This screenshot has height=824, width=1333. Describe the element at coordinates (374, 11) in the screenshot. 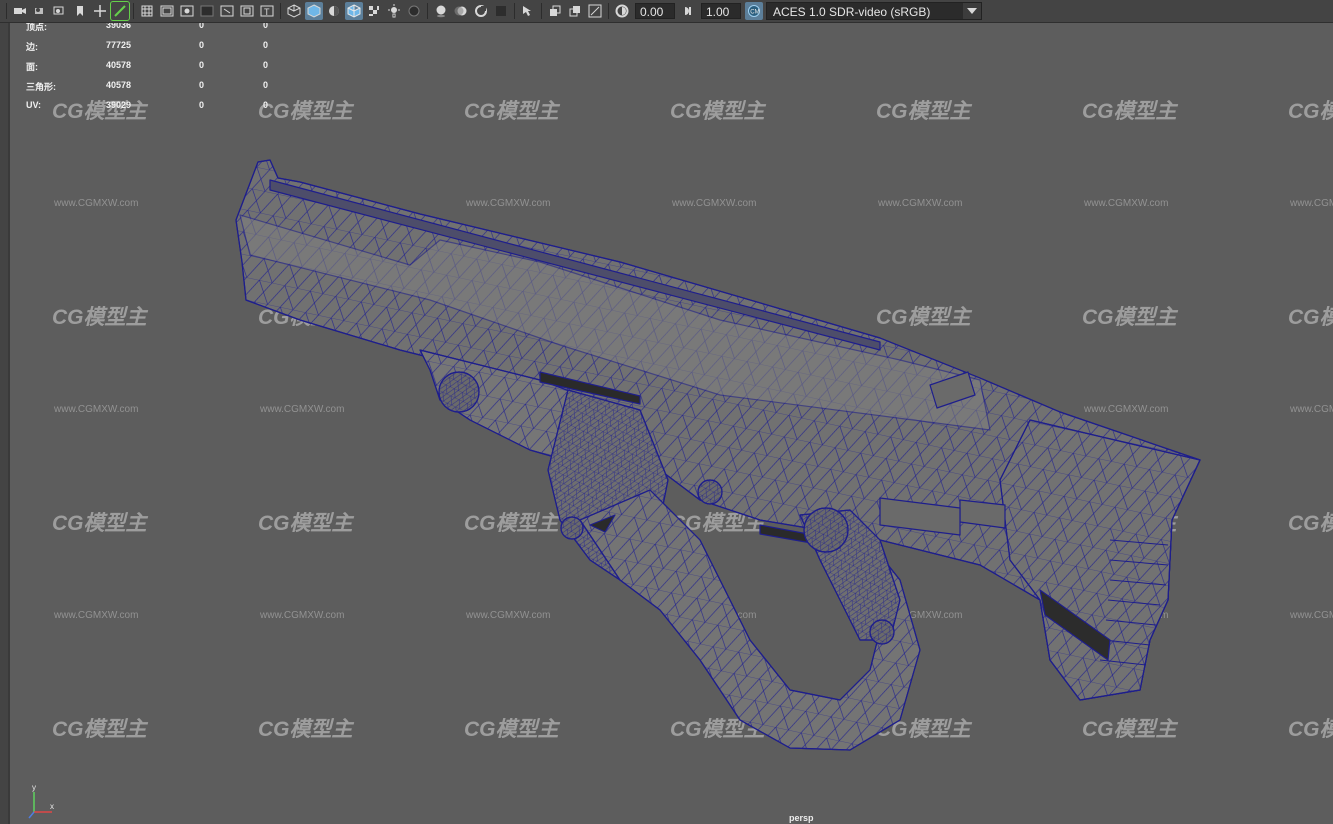

I see `textured-icon` at that location.